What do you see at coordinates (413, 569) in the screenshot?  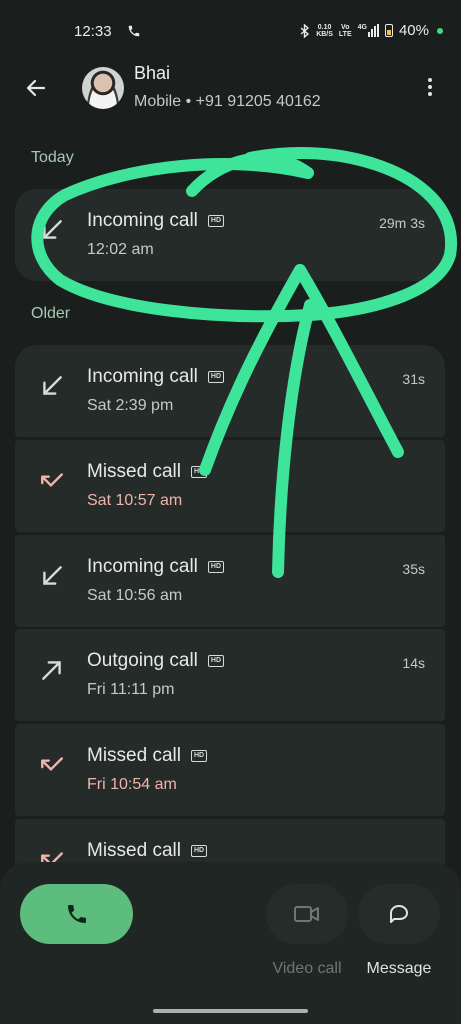 I see `call-duration: 35s` at bounding box center [413, 569].